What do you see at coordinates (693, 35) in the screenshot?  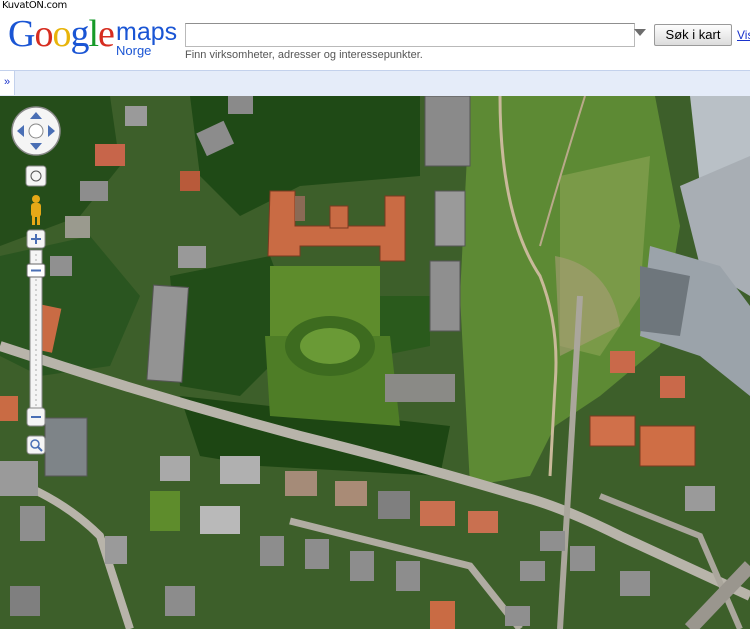 I see `search-button: Søk i kart` at bounding box center [693, 35].